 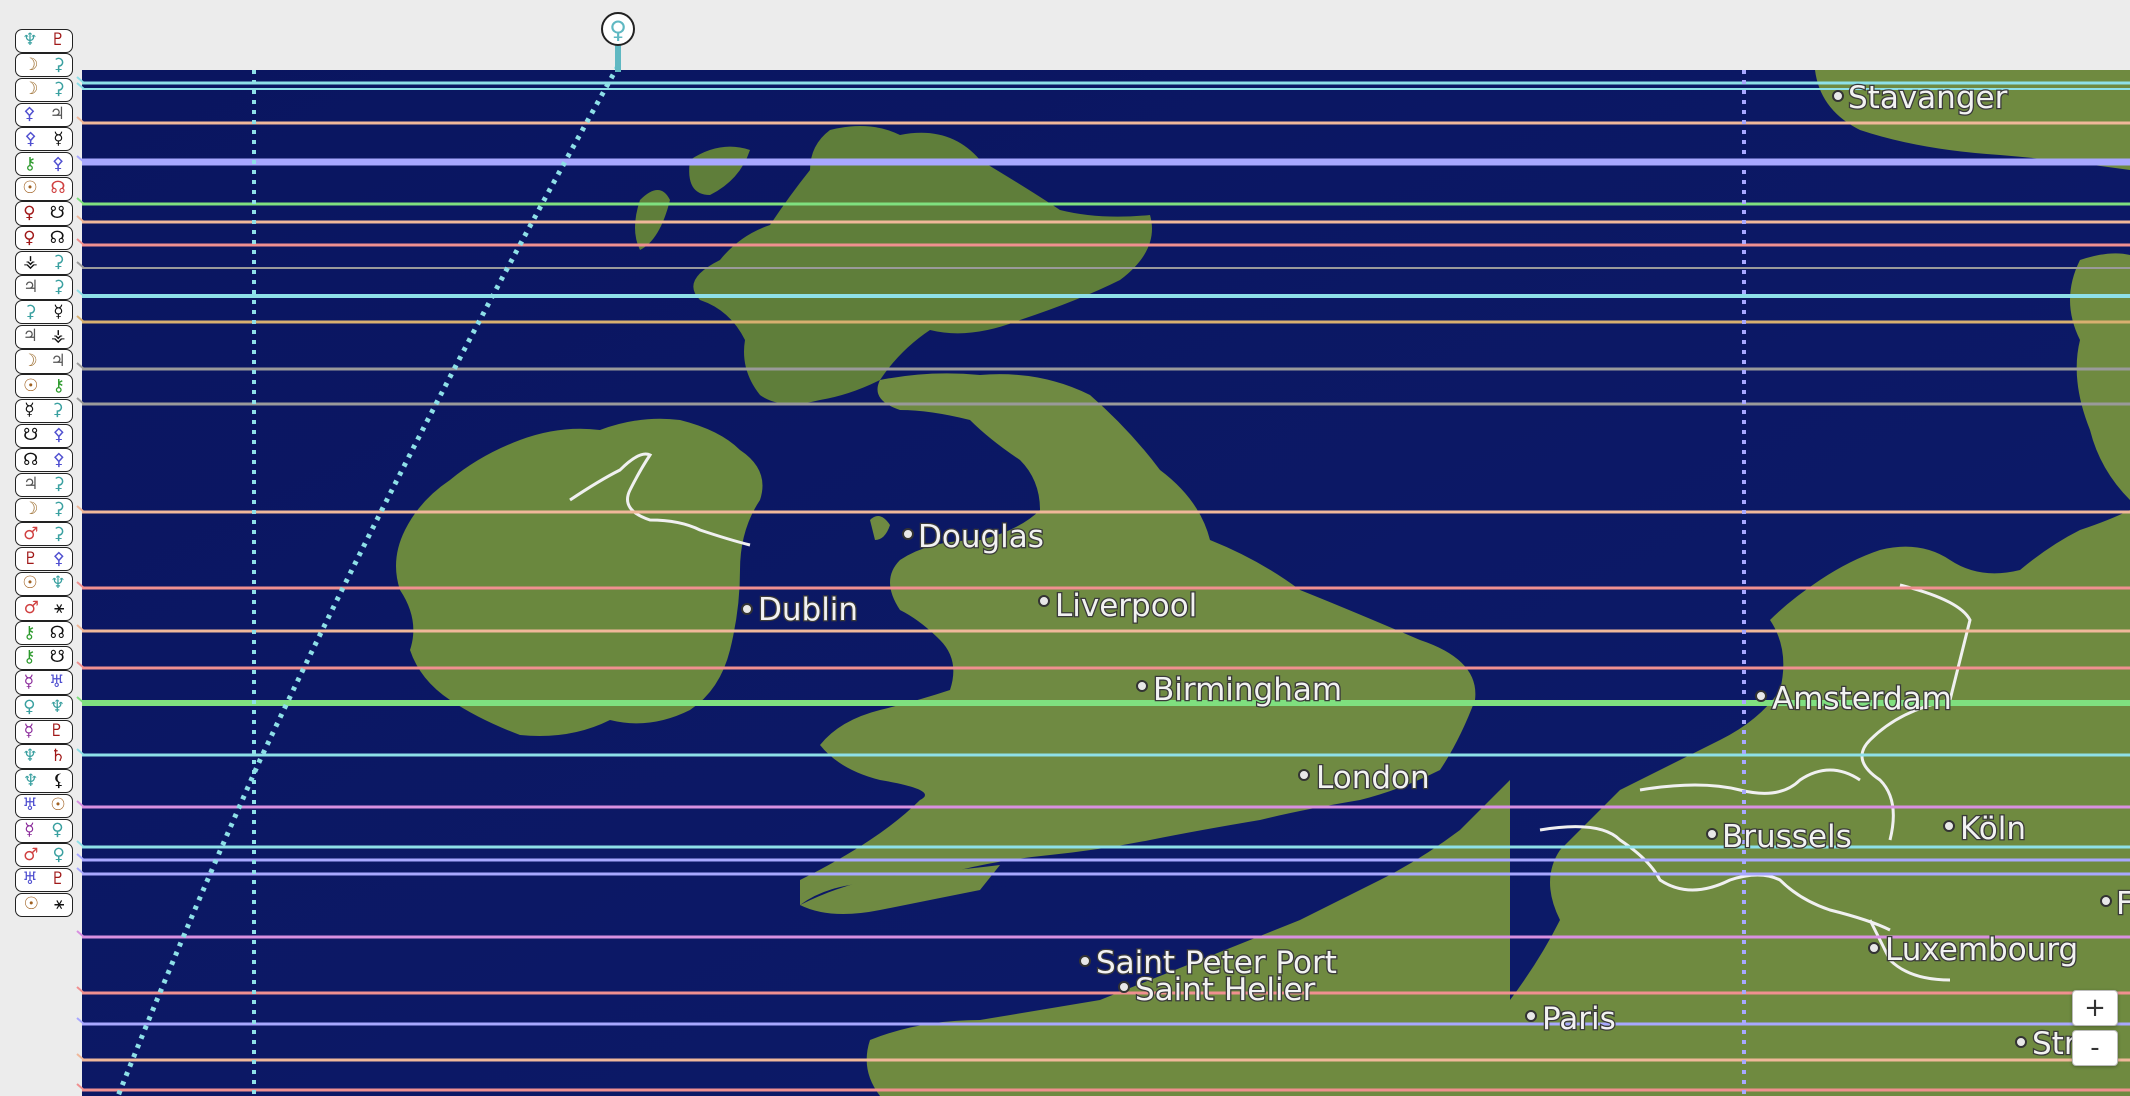 I want to click on city-london: London, so click(x=1364, y=778).